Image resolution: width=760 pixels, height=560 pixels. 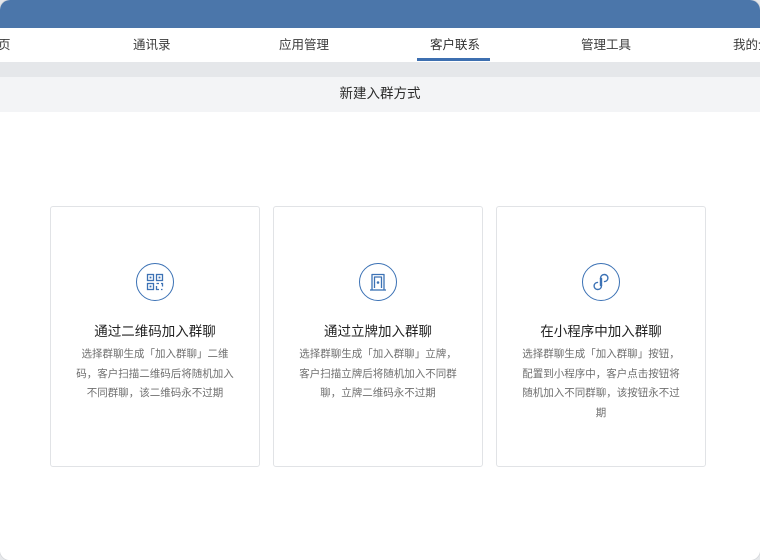 What do you see at coordinates (453, 59) in the screenshot?
I see `active-tab-indicator` at bounding box center [453, 59].